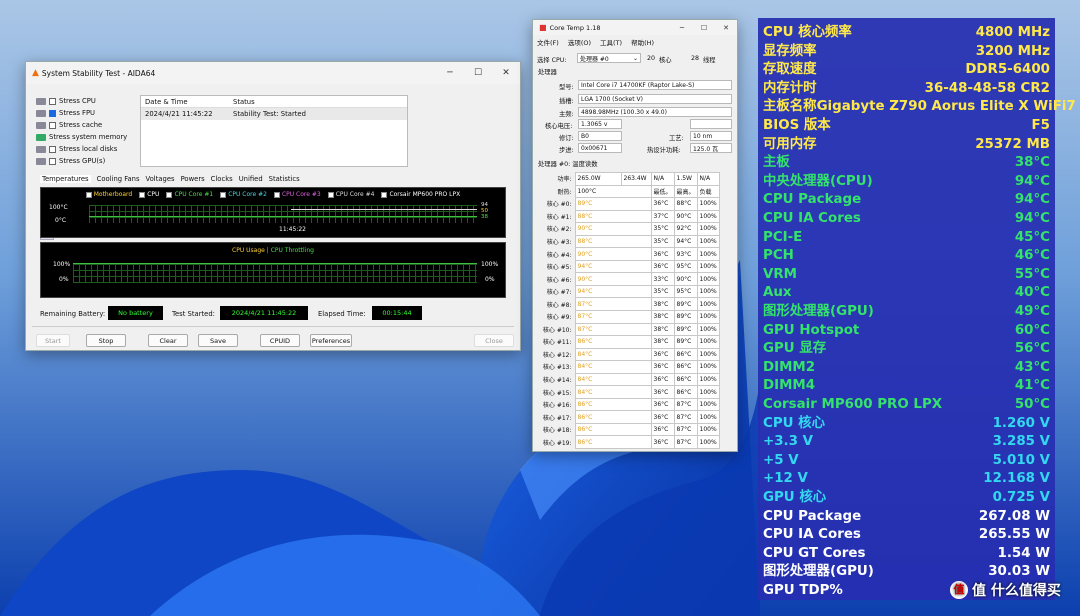 Image resolution: width=1080 pixels, height=616 pixels. What do you see at coordinates (906, 70) in the screenshot?
I see `sensor-row: 存取速度 DDR5-6400` at bounding box center [906, 70].